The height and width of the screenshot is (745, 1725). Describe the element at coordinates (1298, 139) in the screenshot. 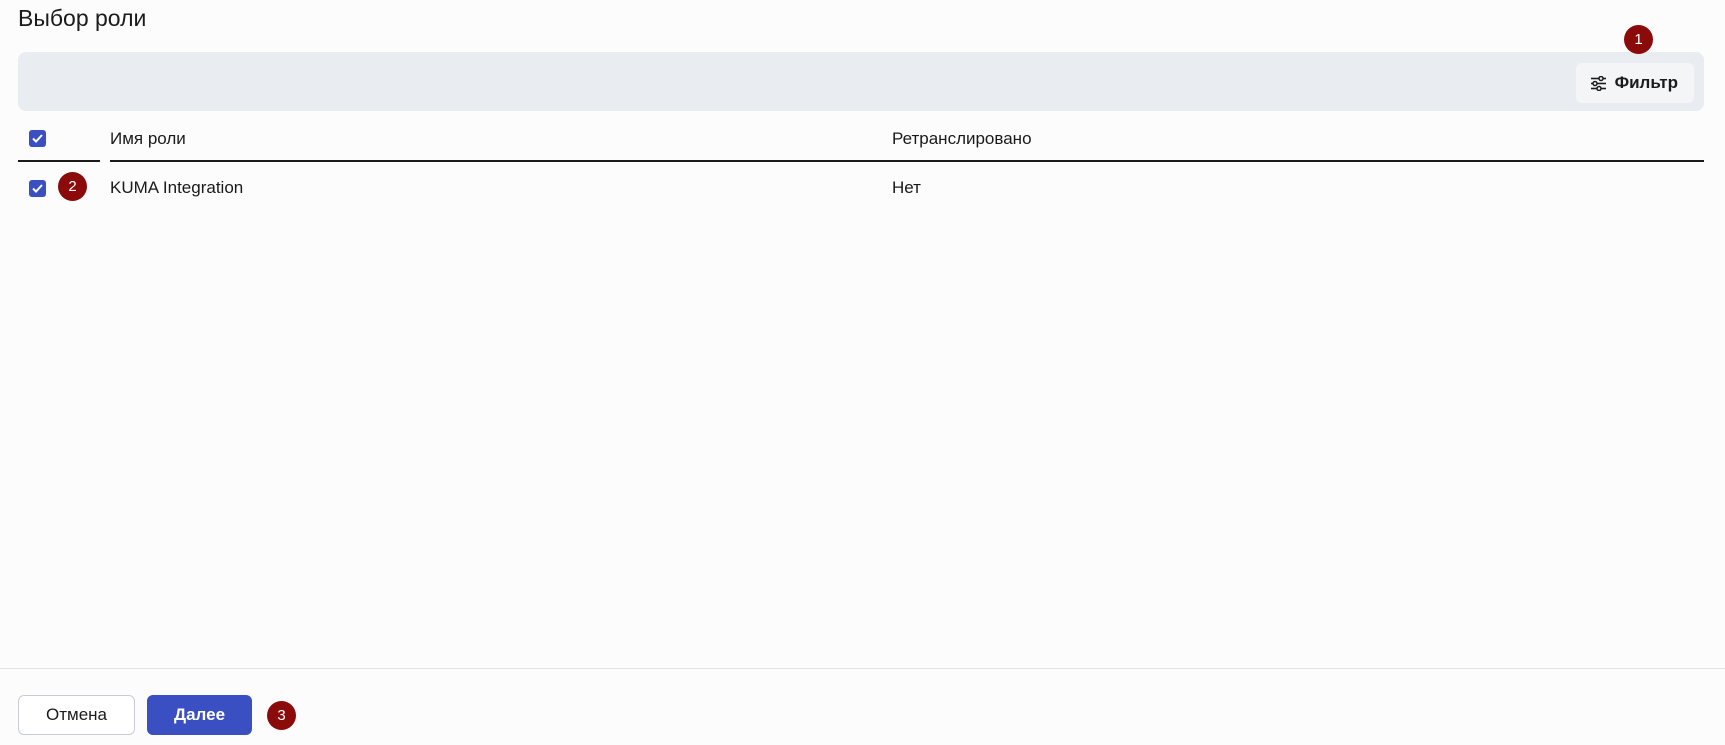

I see `column-header-relayed: Ретранслировано` at that location.